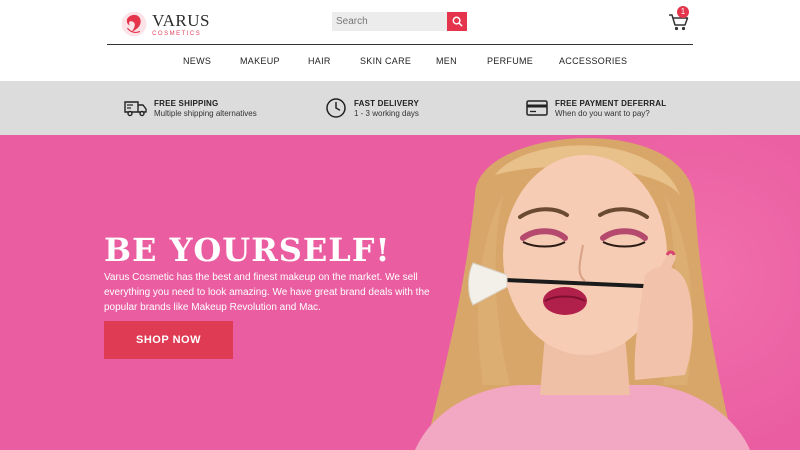 This screenshot has height=450, width=800. I want to click on clock-icon, so click(336, 108).